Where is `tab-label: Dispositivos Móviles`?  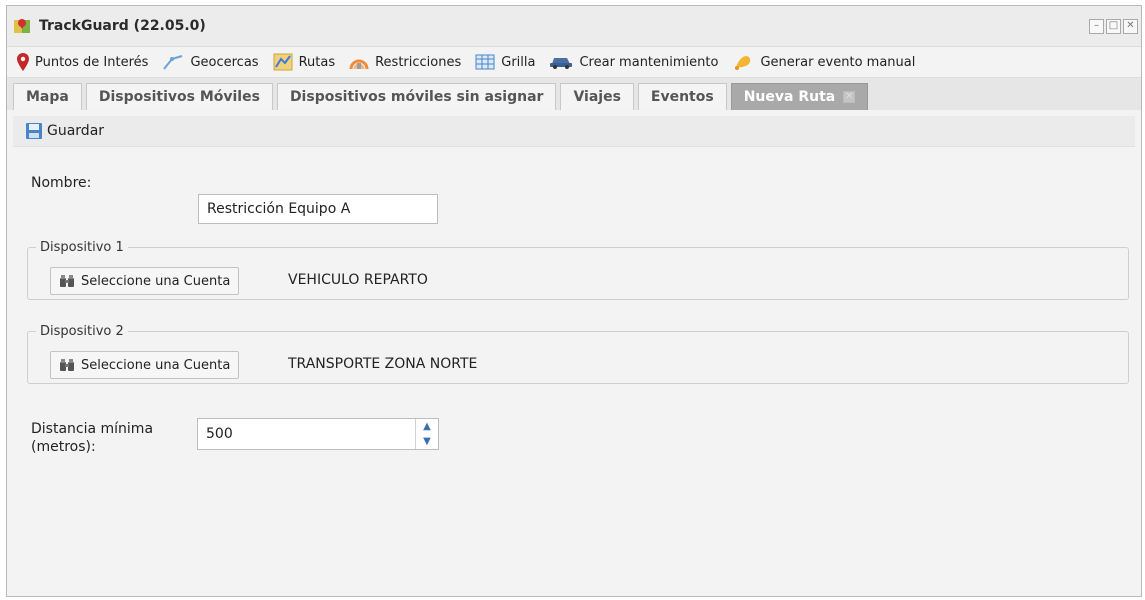 tab-label: Dispositivos Móviles is located at coordinates (179, 97).